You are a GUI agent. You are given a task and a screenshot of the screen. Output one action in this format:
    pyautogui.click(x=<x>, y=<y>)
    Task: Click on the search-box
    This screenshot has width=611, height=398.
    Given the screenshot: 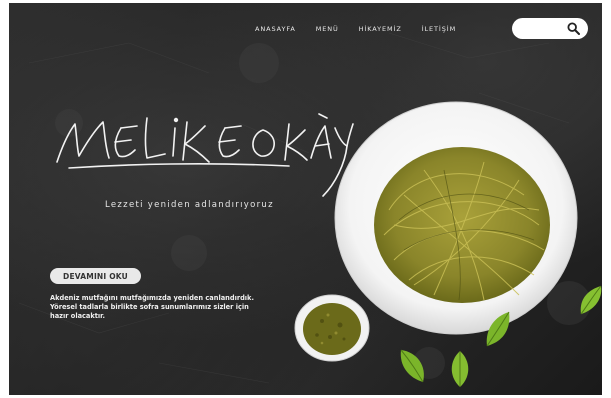 What is the action you would take?
    pyautogui.click(x=550, y=28)
    